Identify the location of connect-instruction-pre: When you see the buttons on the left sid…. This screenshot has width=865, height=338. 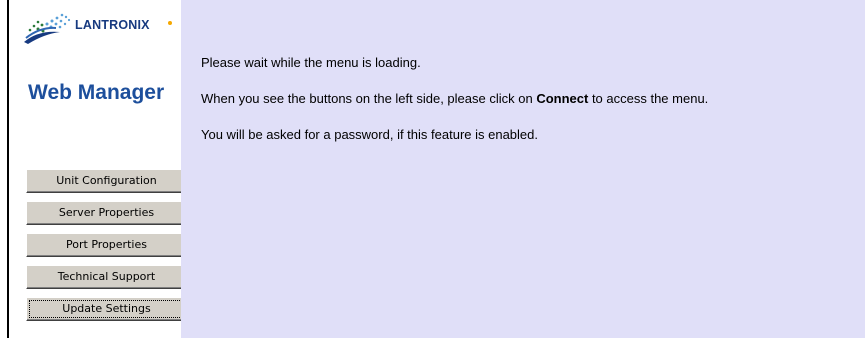
(369, 98).